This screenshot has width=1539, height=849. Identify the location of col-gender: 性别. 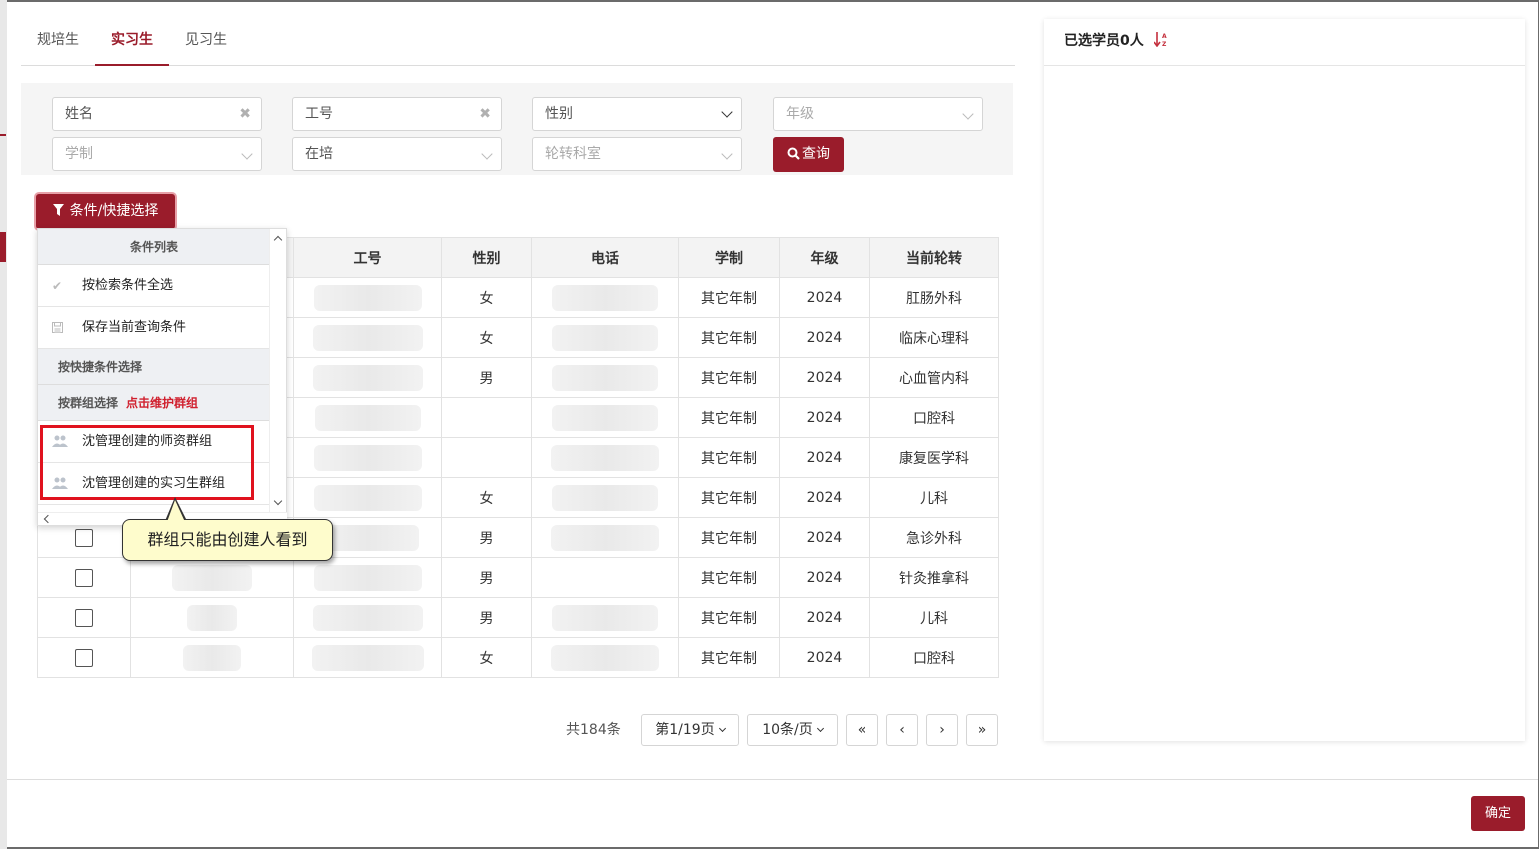
(486, 257).